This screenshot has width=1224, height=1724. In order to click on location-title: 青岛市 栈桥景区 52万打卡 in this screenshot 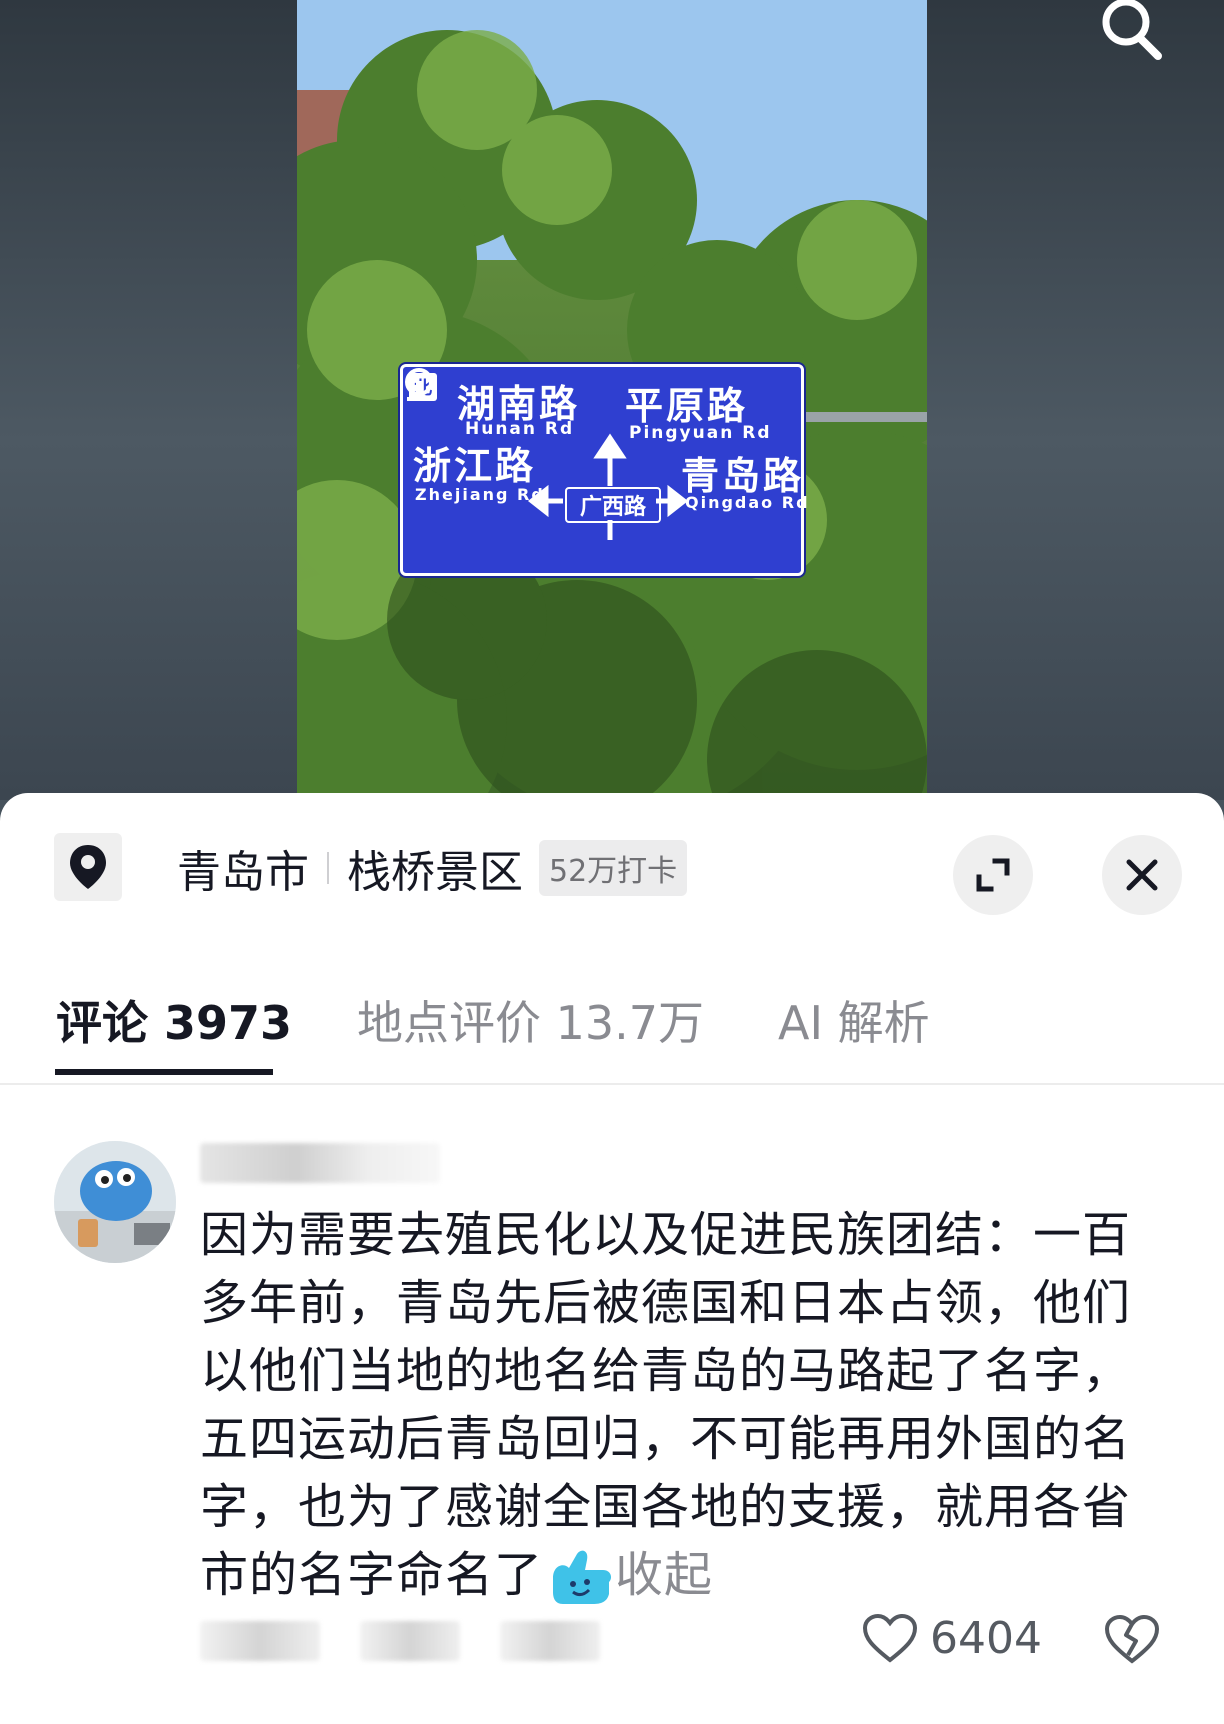, I will do `click(432, 868)`.